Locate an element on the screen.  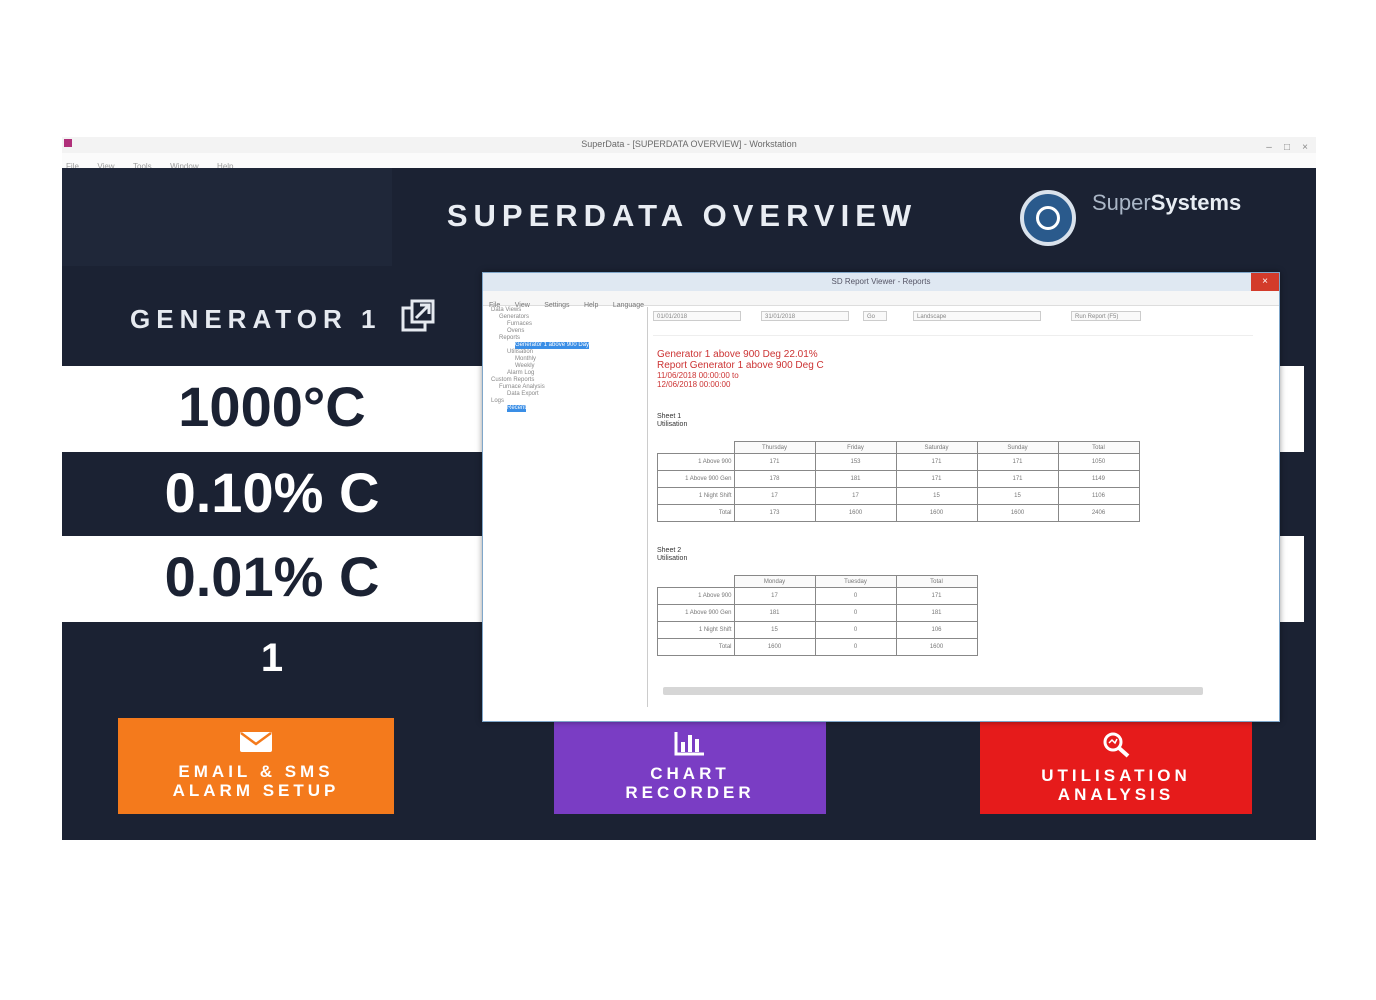
table-row: 1 Above 900 Gen 181 0 181 is located at coordinates (817, 613).